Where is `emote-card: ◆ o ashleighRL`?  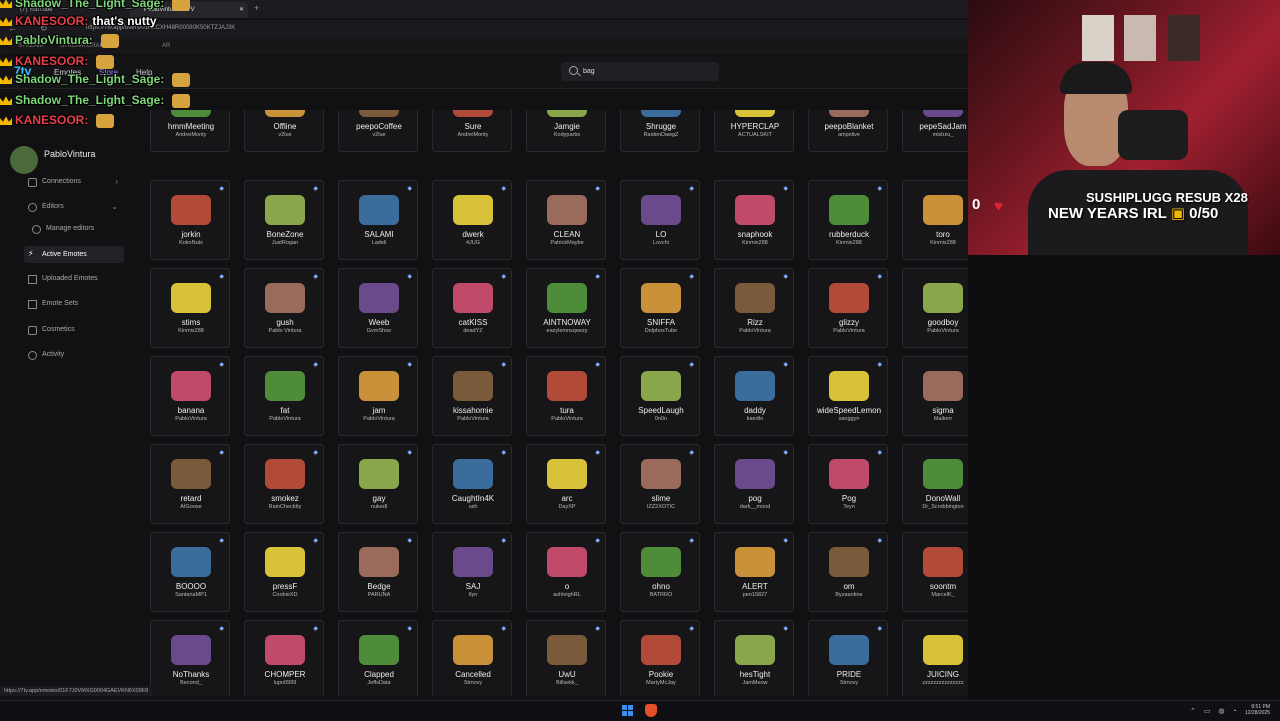
emote-card: ◆ o ashleighRL is located at coordinates (566, 572).